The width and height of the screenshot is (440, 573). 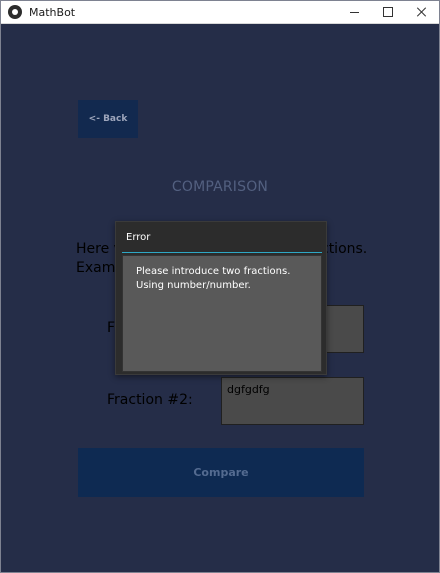 I want to click on page-title: COMPARISON, so click(x=220, y=187).